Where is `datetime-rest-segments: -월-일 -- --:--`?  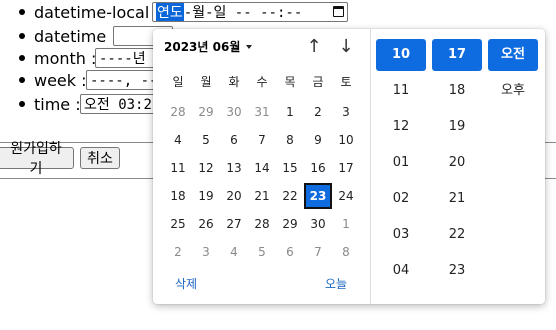
datetime-rest-segments: -월-일 -- --:-- is located at coordinates (243, 13).